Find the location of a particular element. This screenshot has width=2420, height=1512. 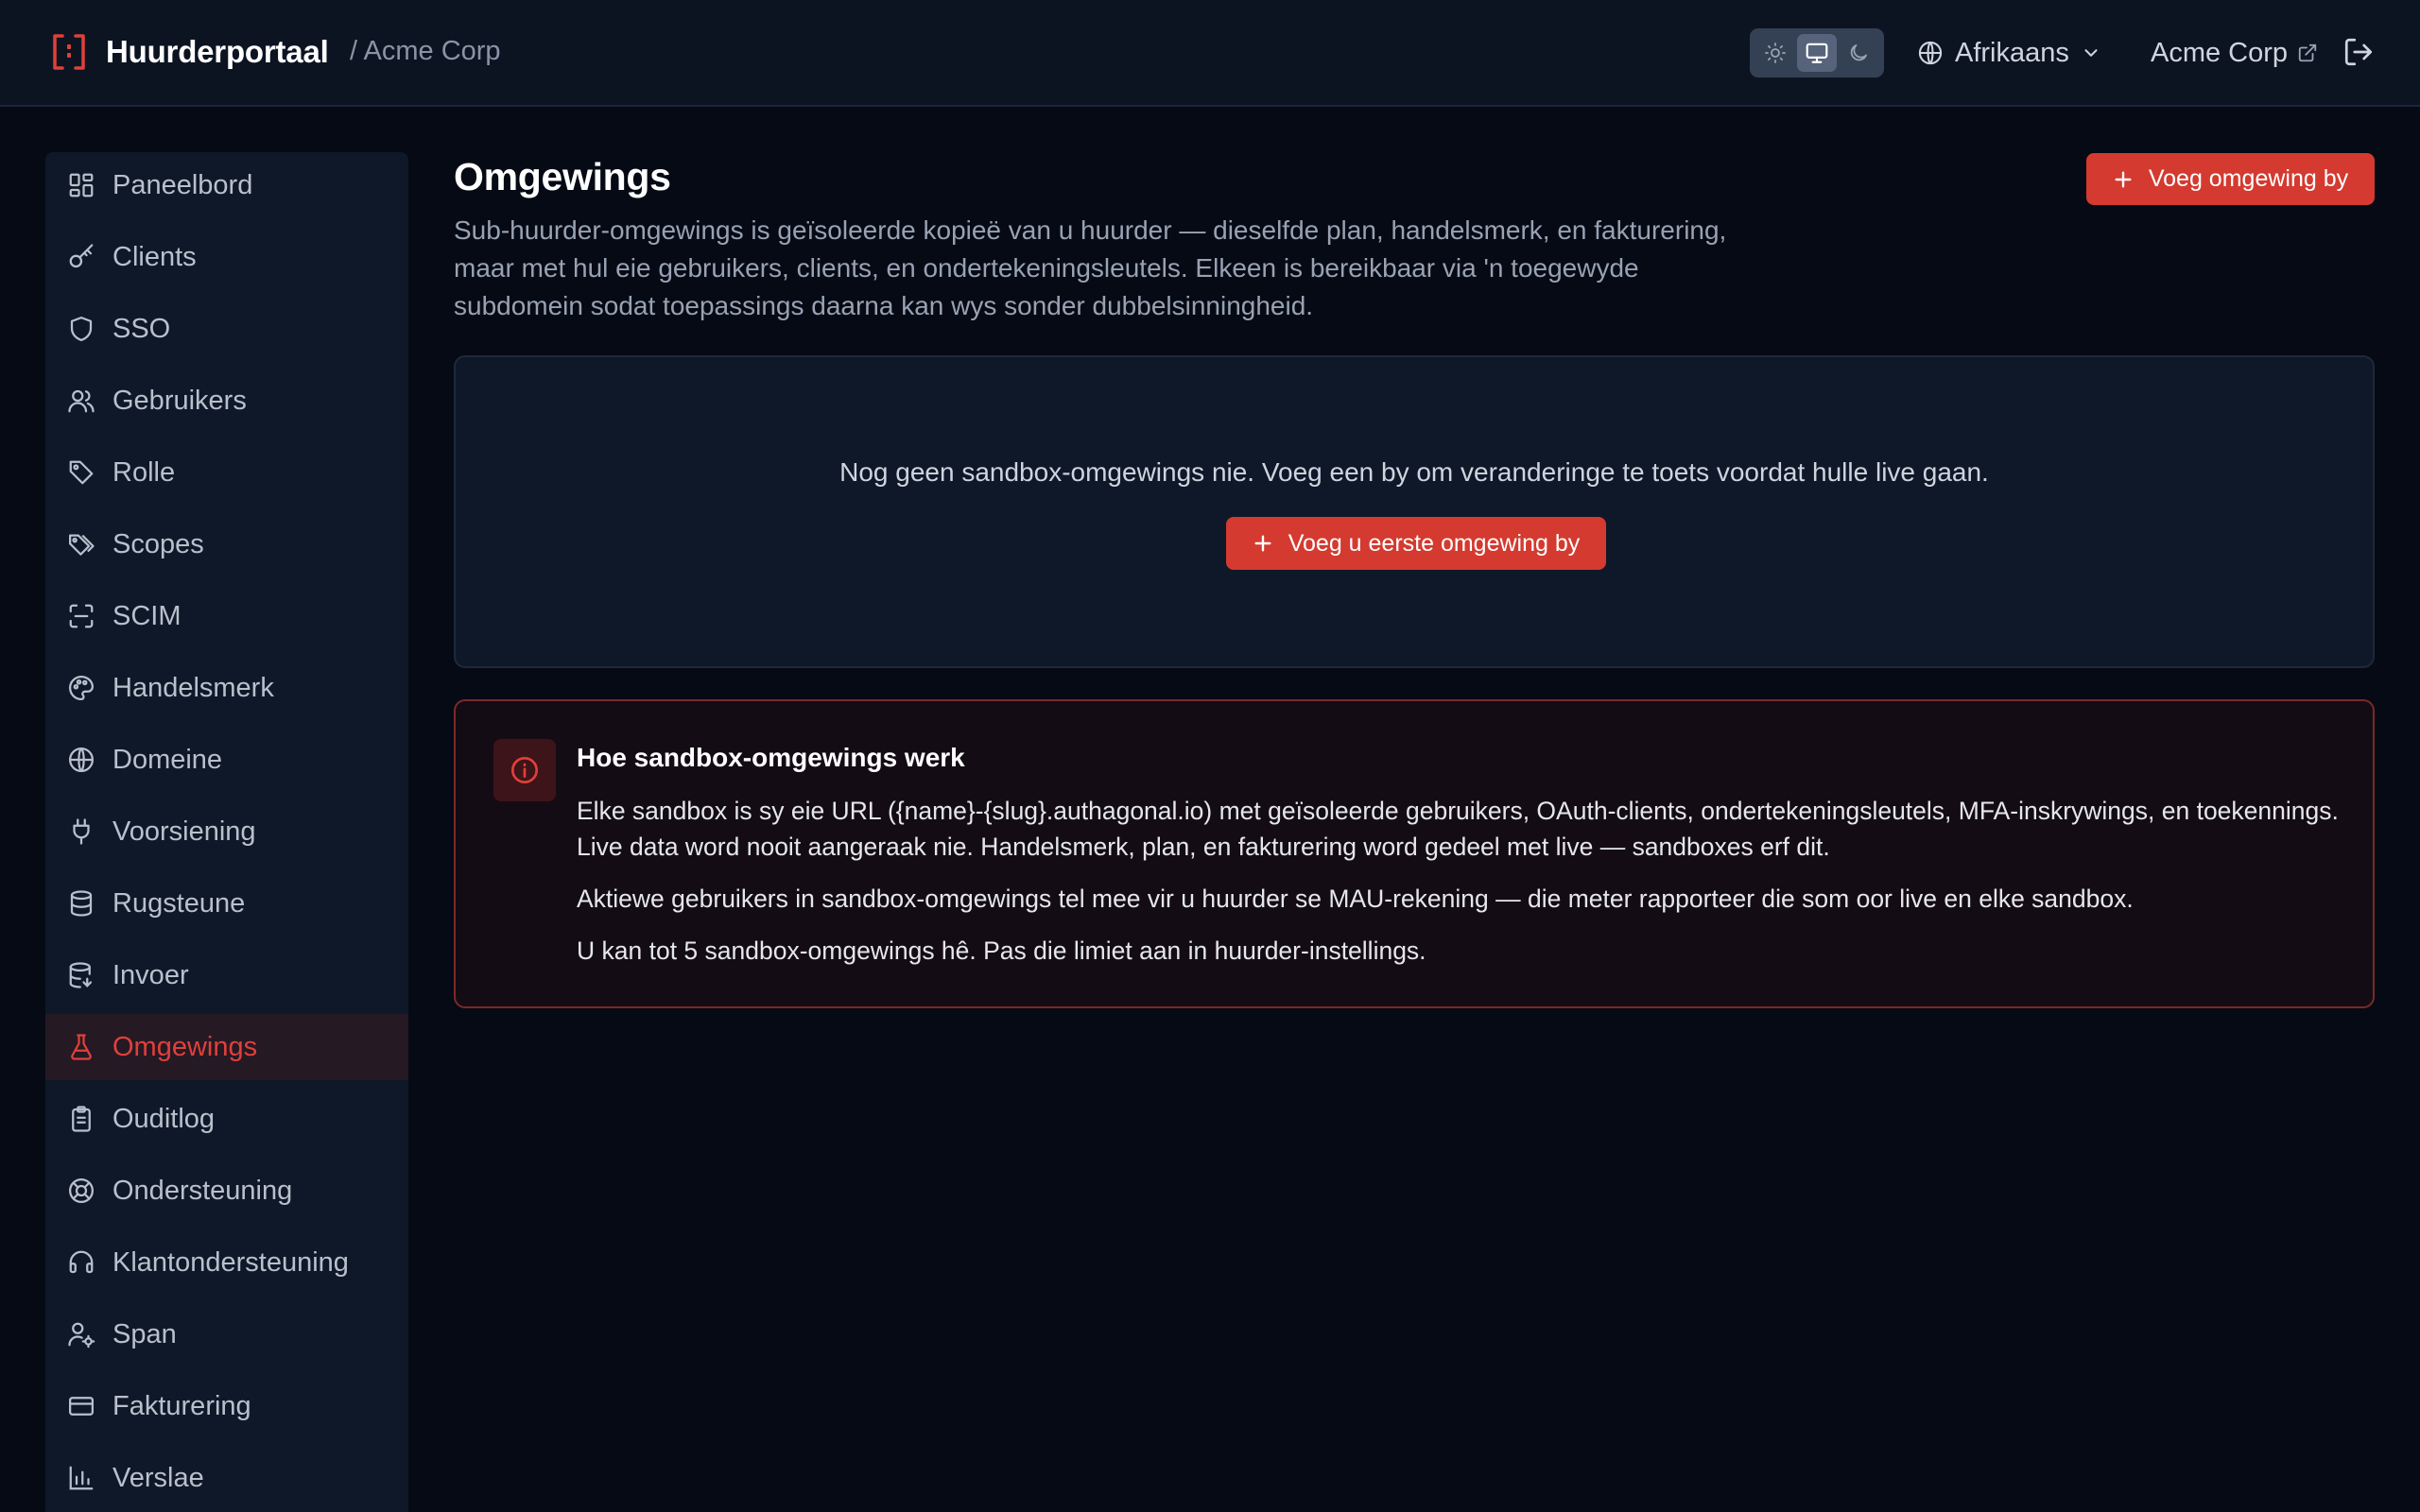

sidebar-item-label: Rugsteune is located at coordinates (179, 903).